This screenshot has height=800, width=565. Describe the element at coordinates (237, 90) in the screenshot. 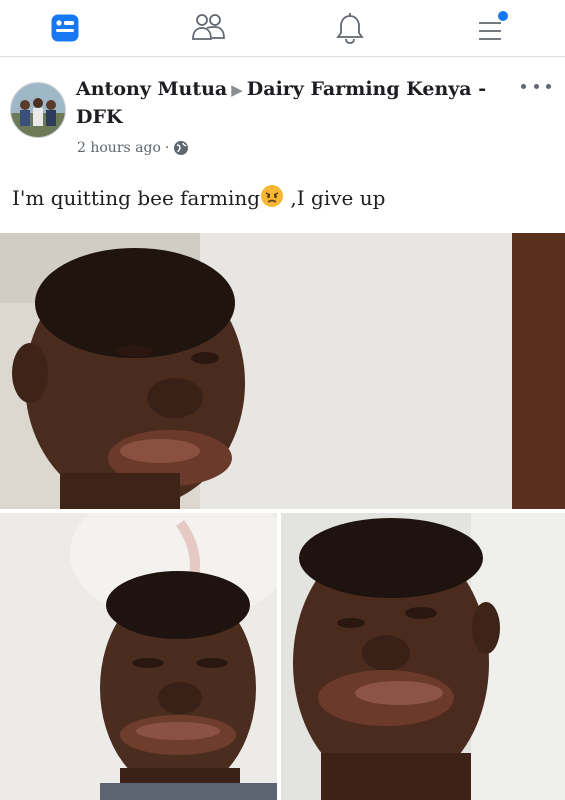

I see `arrow-right-icon: ▶` at that location.